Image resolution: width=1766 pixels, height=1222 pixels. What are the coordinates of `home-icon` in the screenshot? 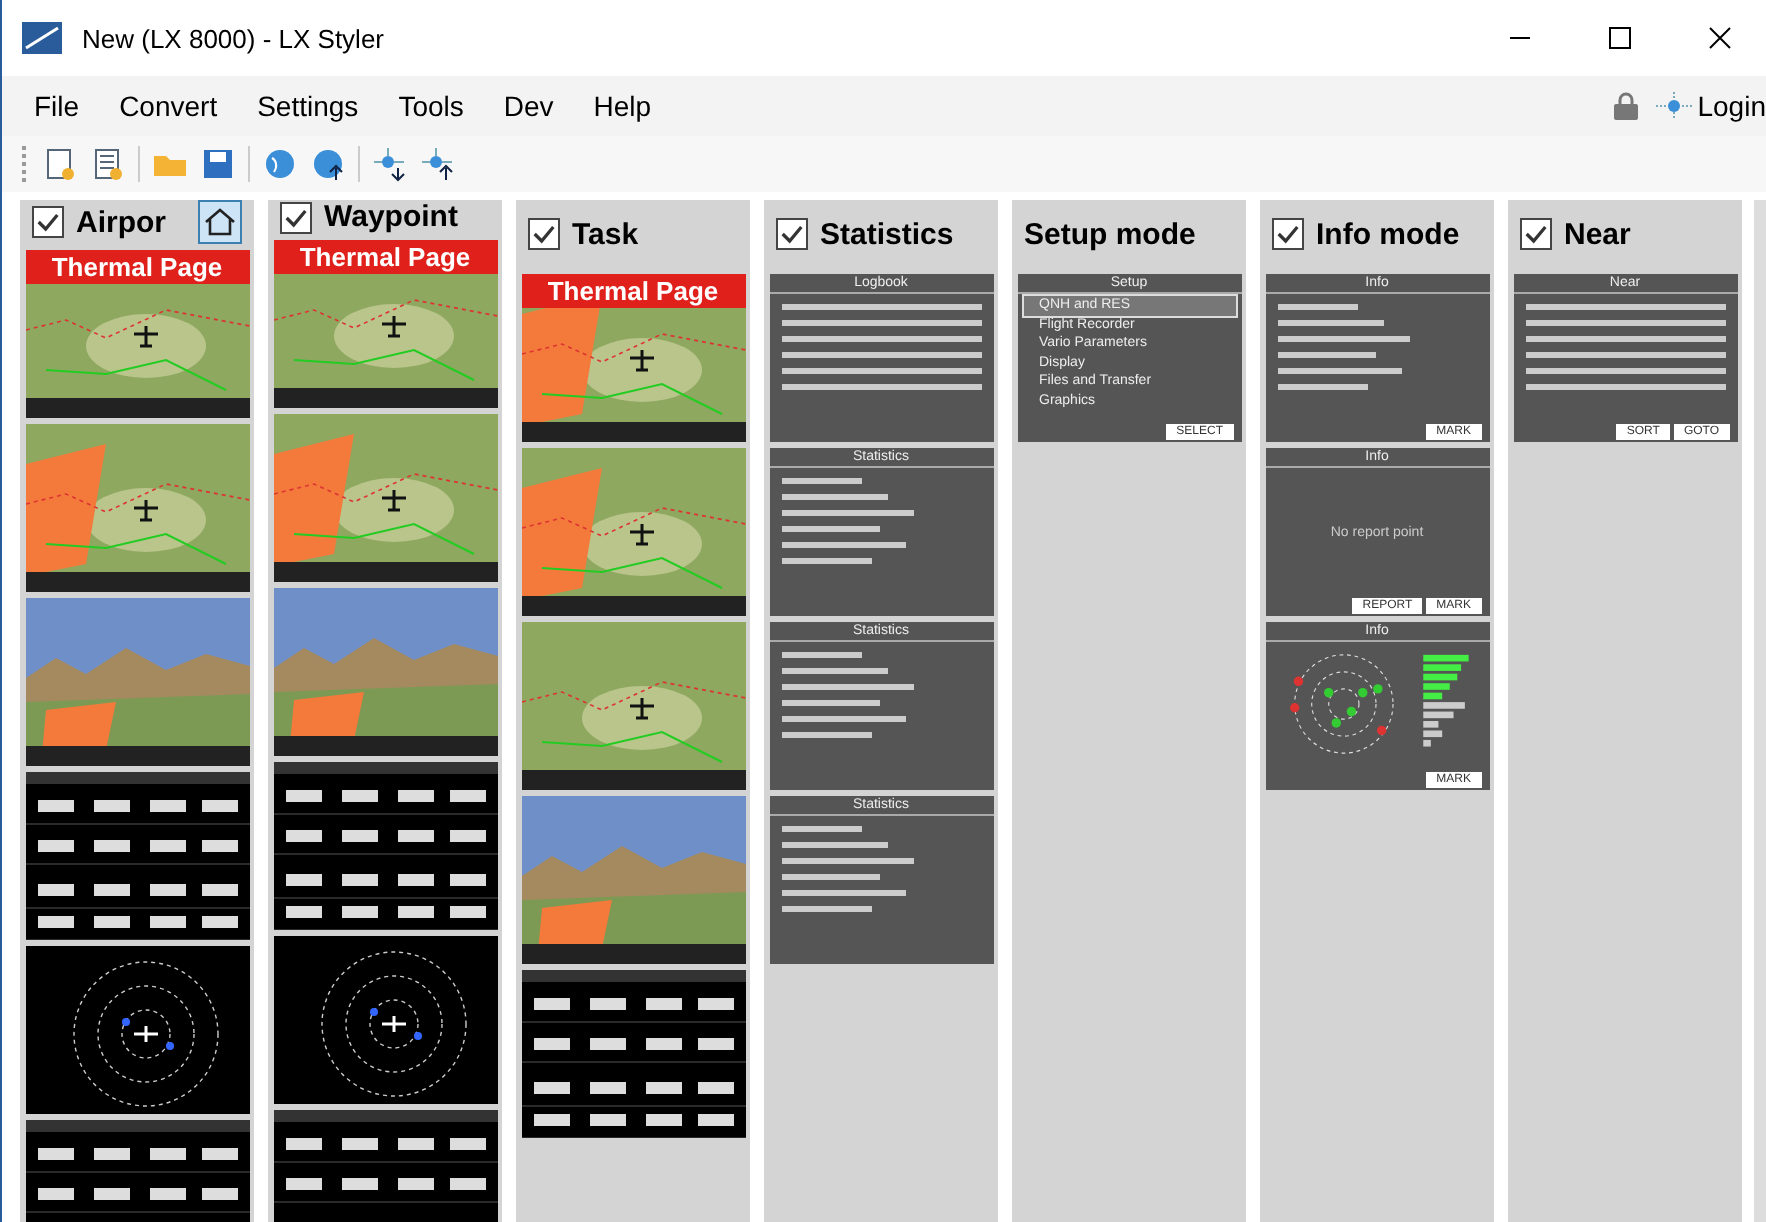 It's located at (220, 222).